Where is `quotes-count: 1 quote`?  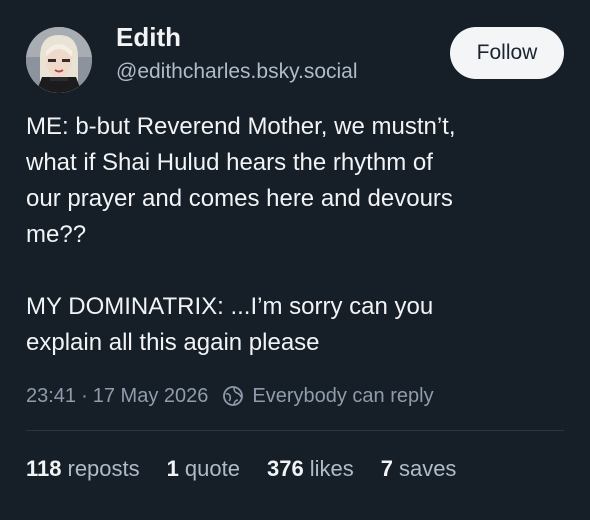 quotes-count: 1 quote is located at coordinates (203, 469).